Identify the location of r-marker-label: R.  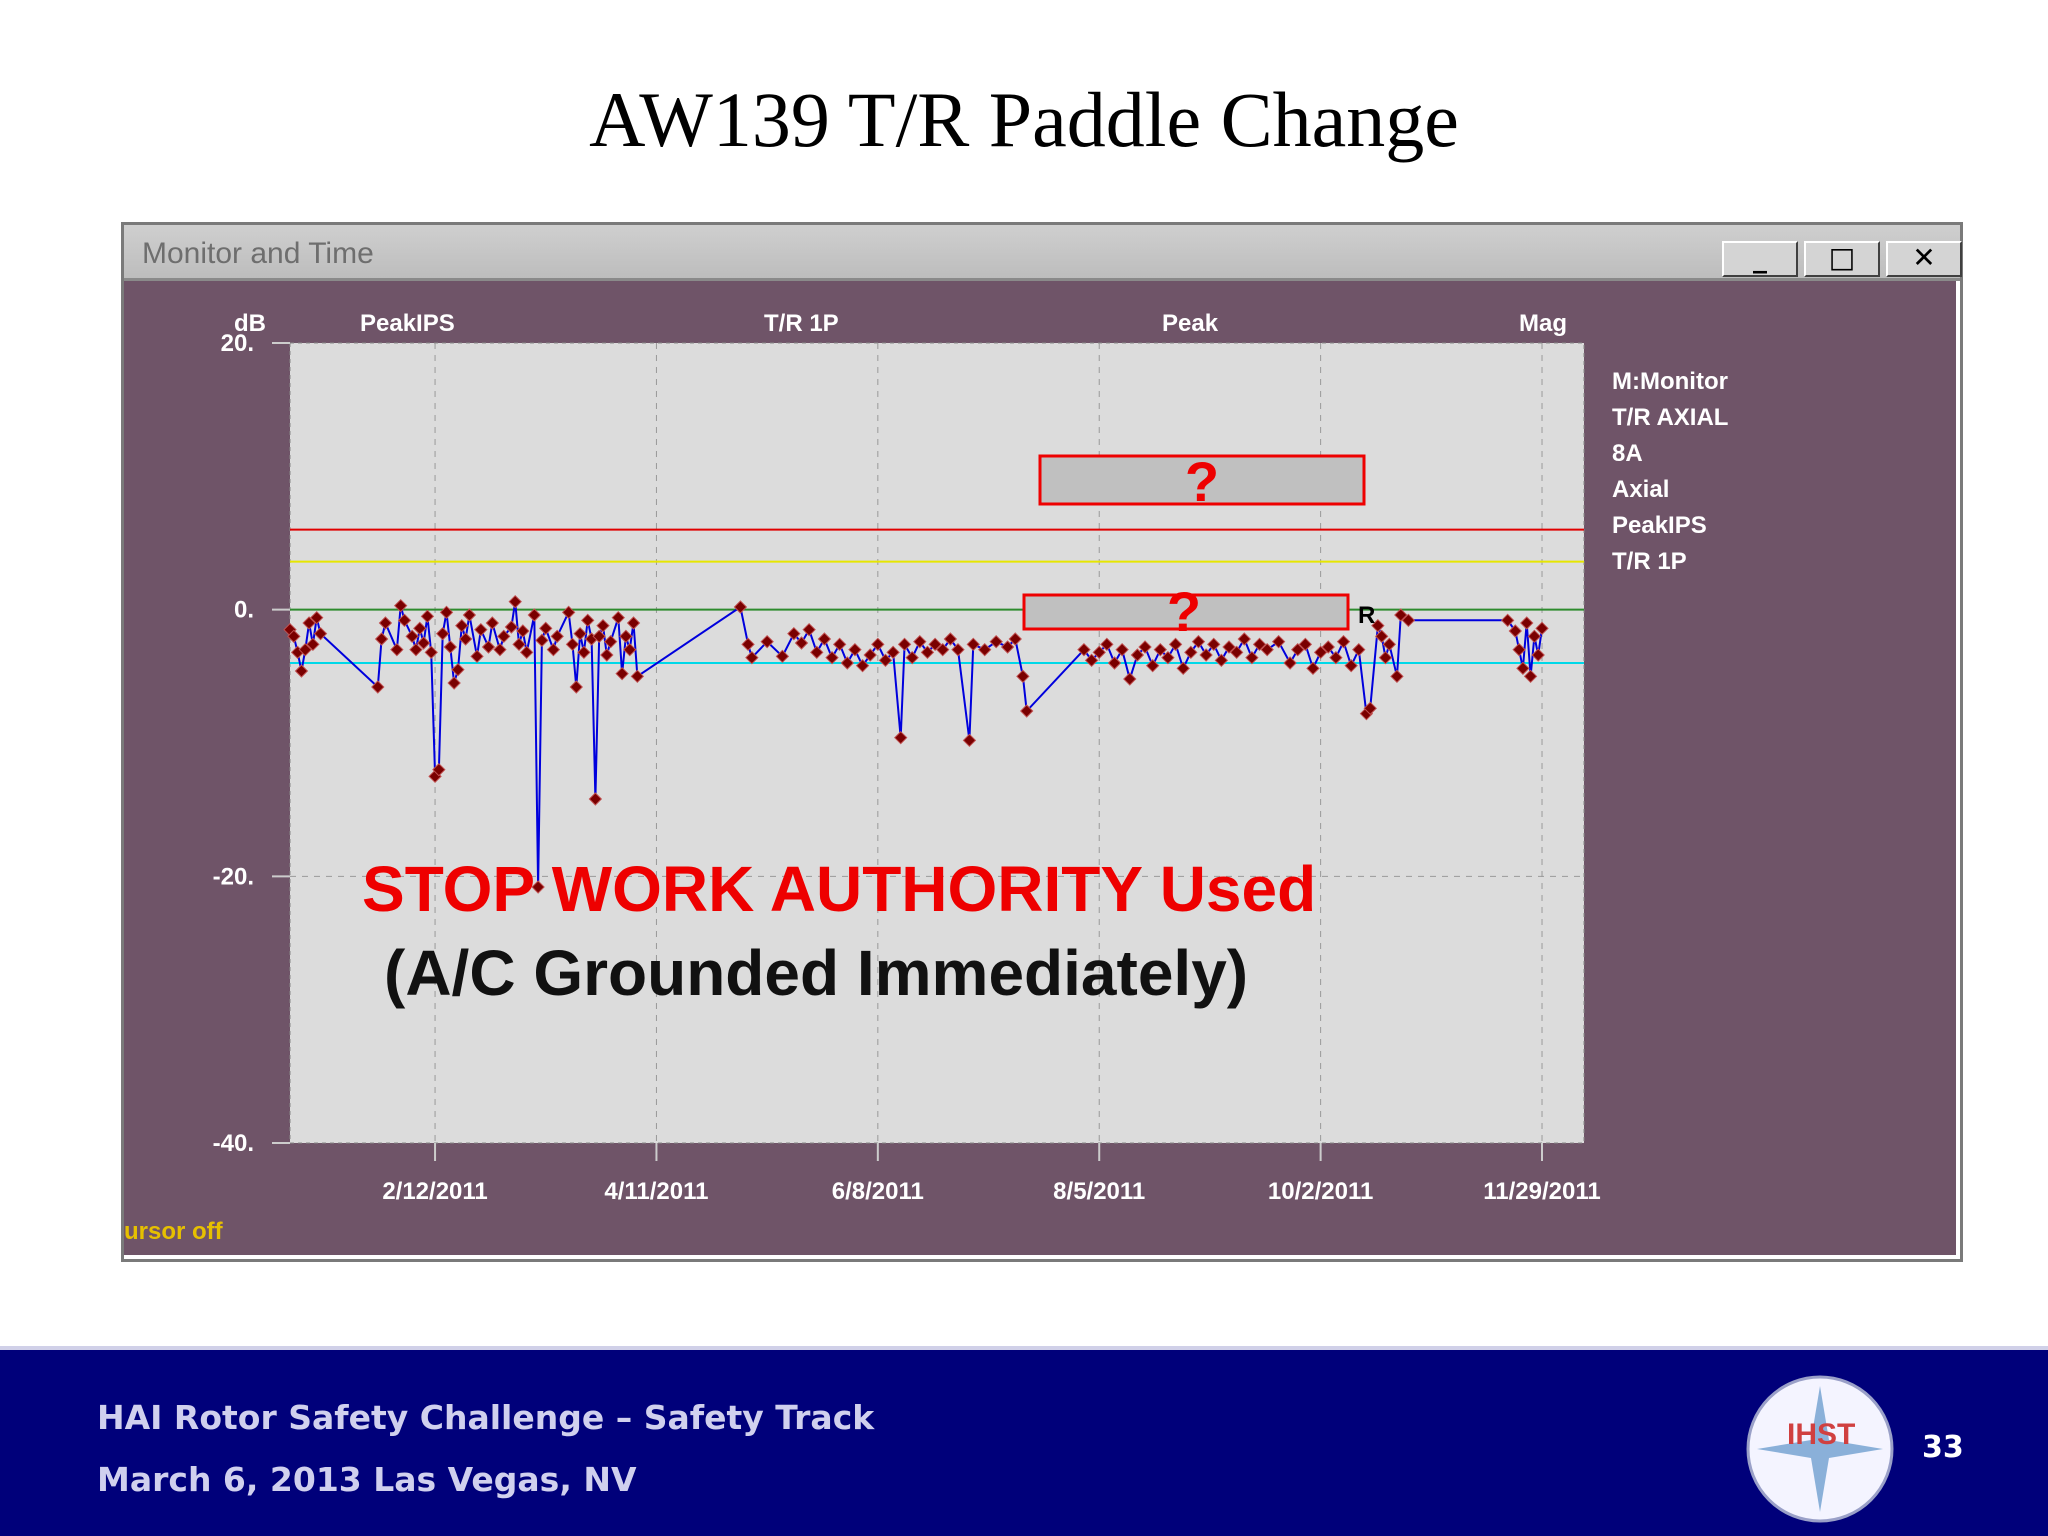
(1366, 615).